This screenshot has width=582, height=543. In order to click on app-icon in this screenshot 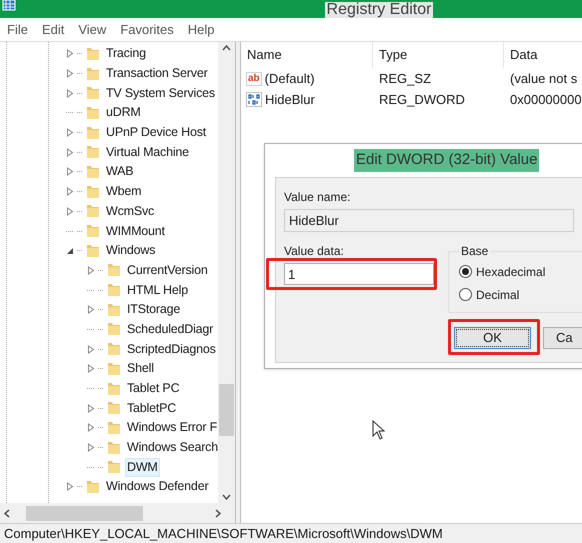, I will do `click(9, 6)`.